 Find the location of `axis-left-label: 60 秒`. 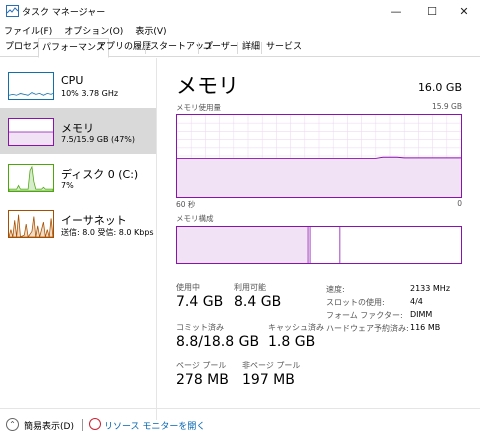

axis-left-label: 60 秒 is located at coordinates (186, 204).